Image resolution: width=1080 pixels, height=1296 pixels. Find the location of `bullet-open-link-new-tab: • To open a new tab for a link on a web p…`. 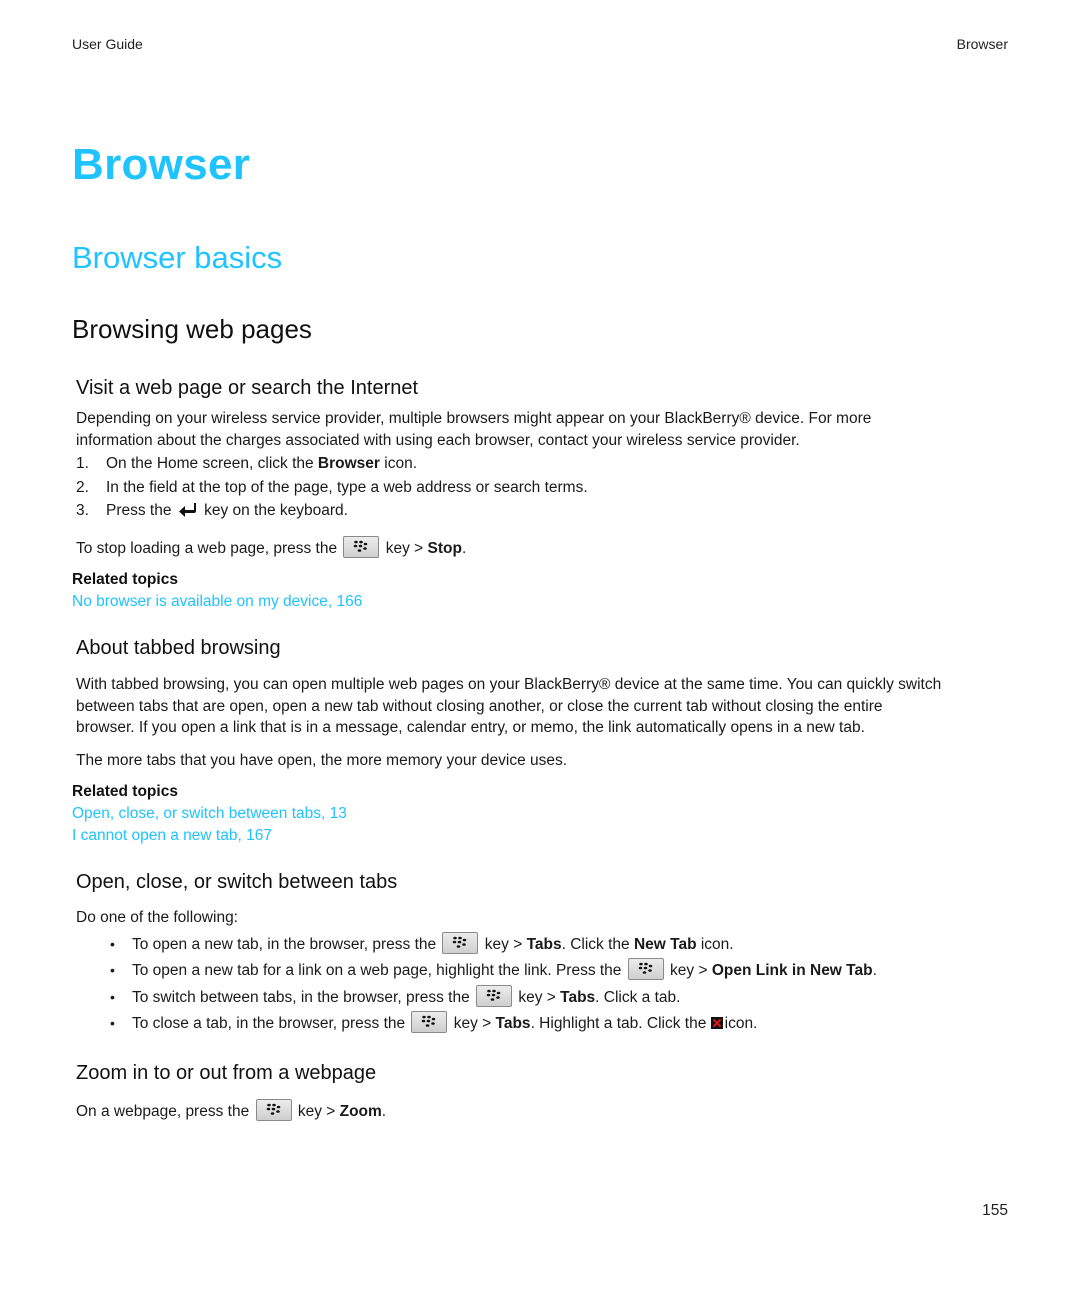

bullet-open-link-new-tab: • To open a new tab for a link on a web p… is located at coordinates (493, 969).